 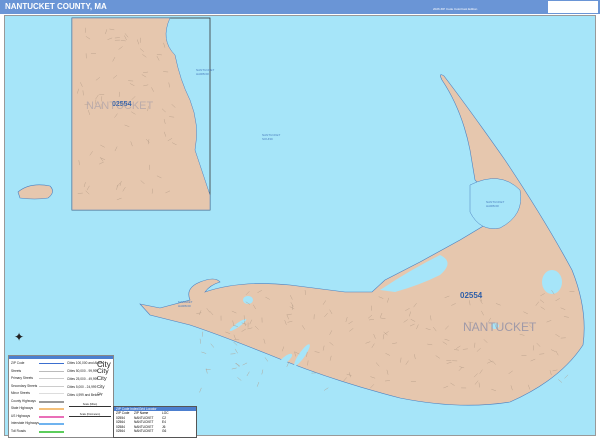 I want to click on pond, so click(x=248, y=300).